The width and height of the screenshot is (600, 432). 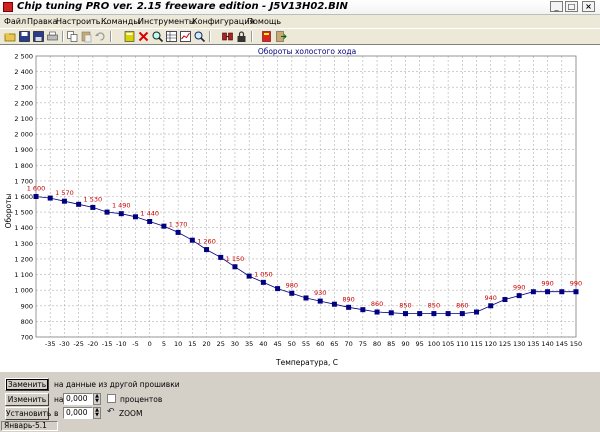 What do you see at coordinates (263, 344) in the screenshot?
I see `x-tick-label: 40` at bounding box center [263, 344].